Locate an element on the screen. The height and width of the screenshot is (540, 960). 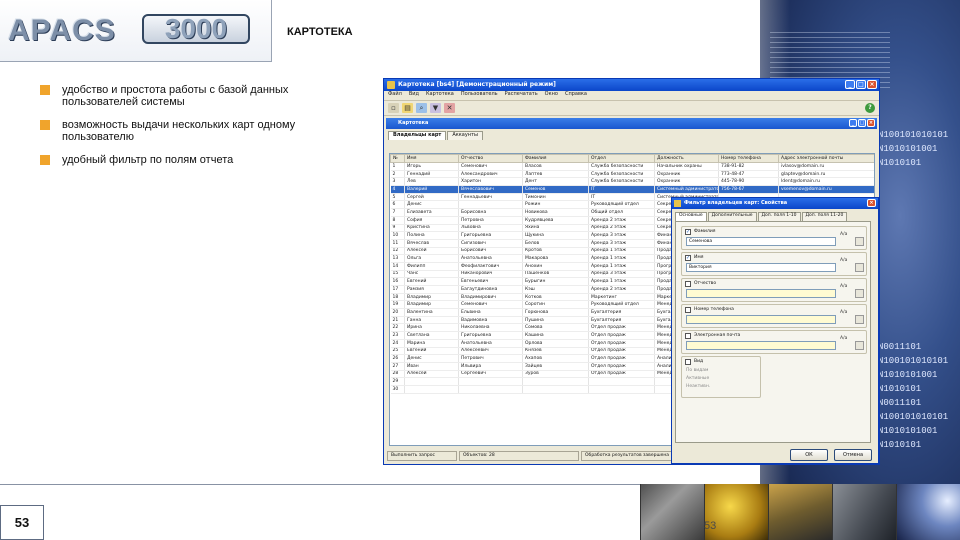
table-cell: Вячеслав is located at coordinates (431, 243).